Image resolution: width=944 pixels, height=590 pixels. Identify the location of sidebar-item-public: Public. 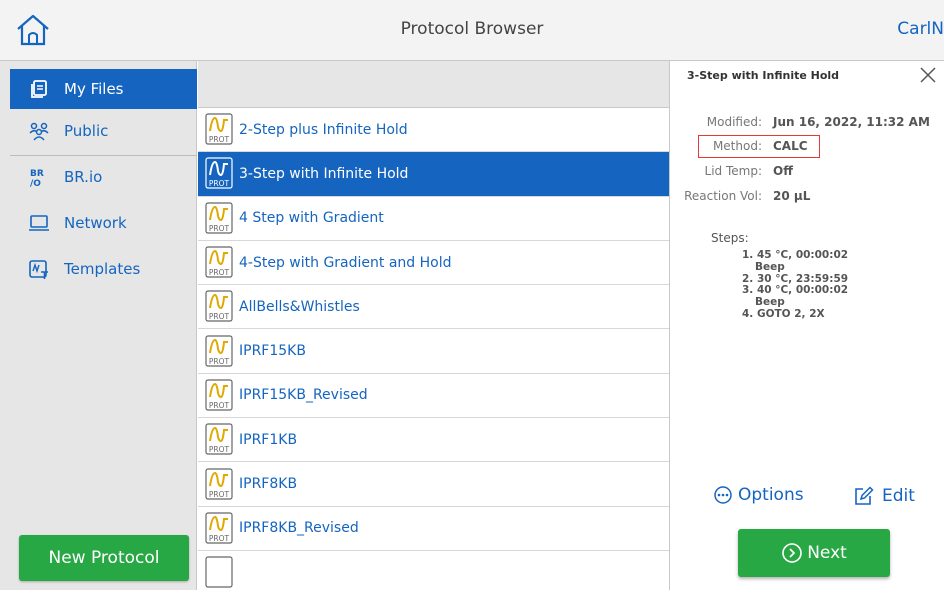
(103, 131).